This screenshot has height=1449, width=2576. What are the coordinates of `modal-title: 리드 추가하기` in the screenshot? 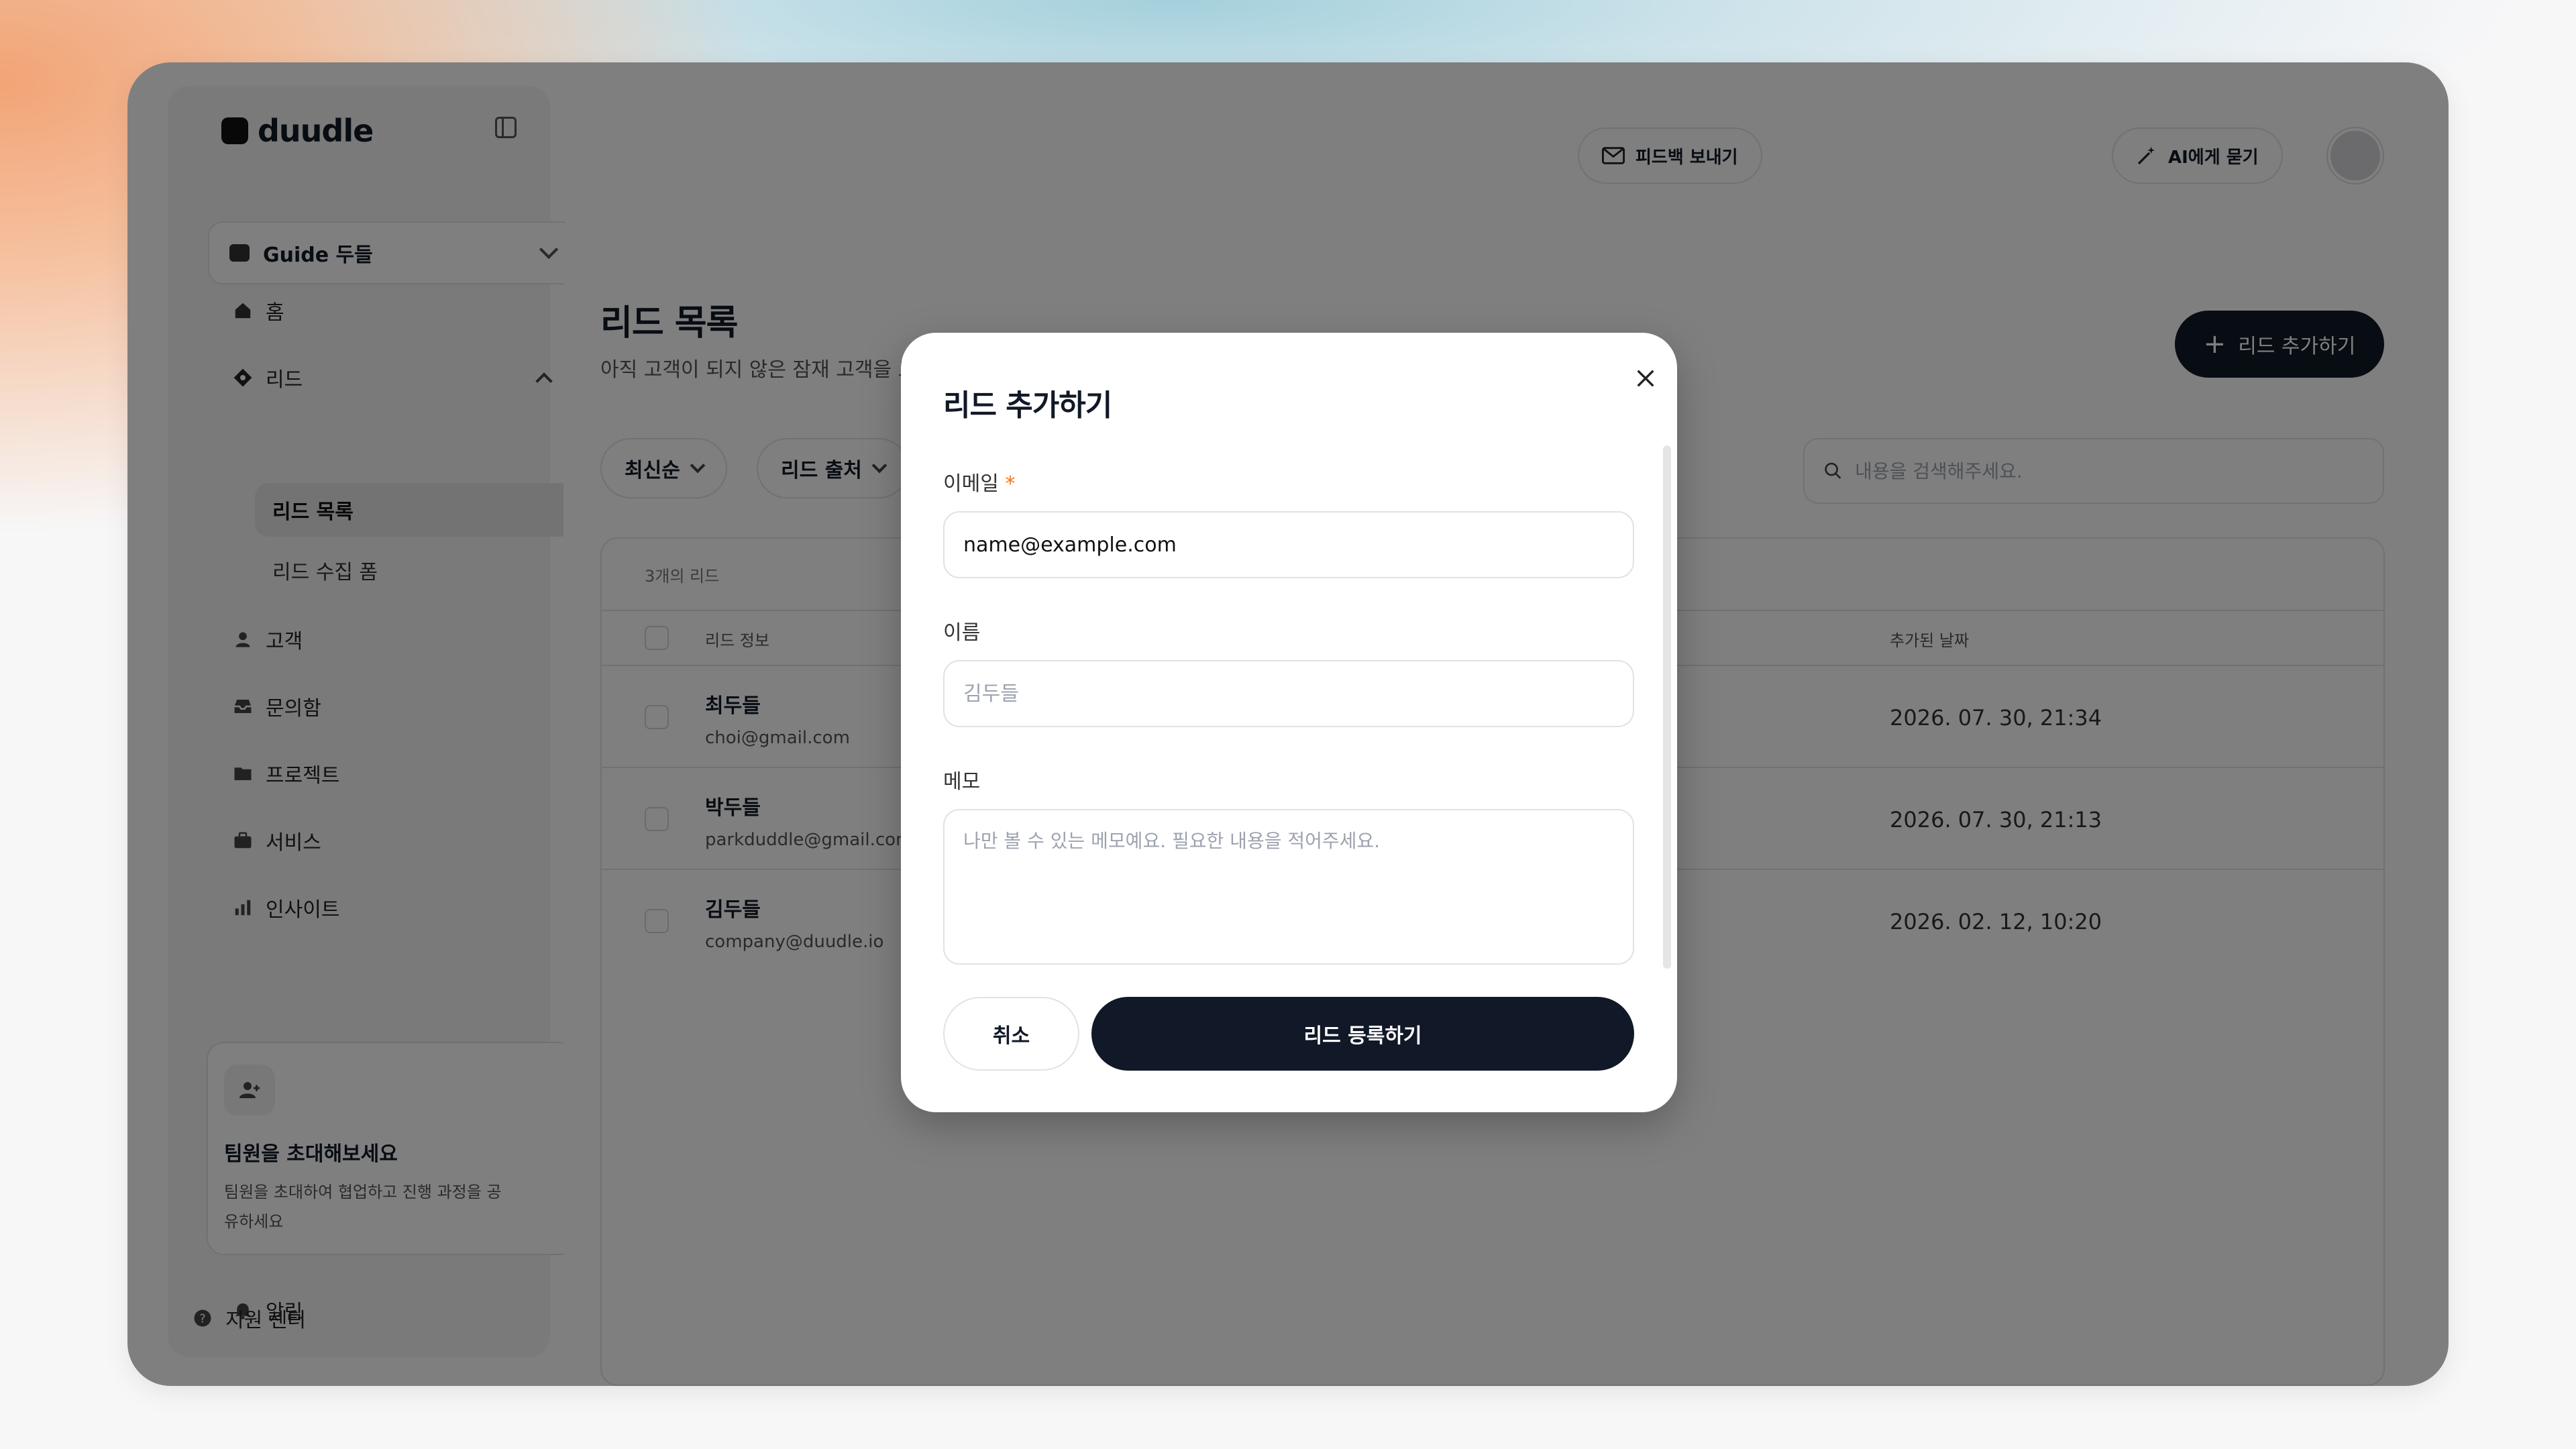 It's located at (1027, 405).